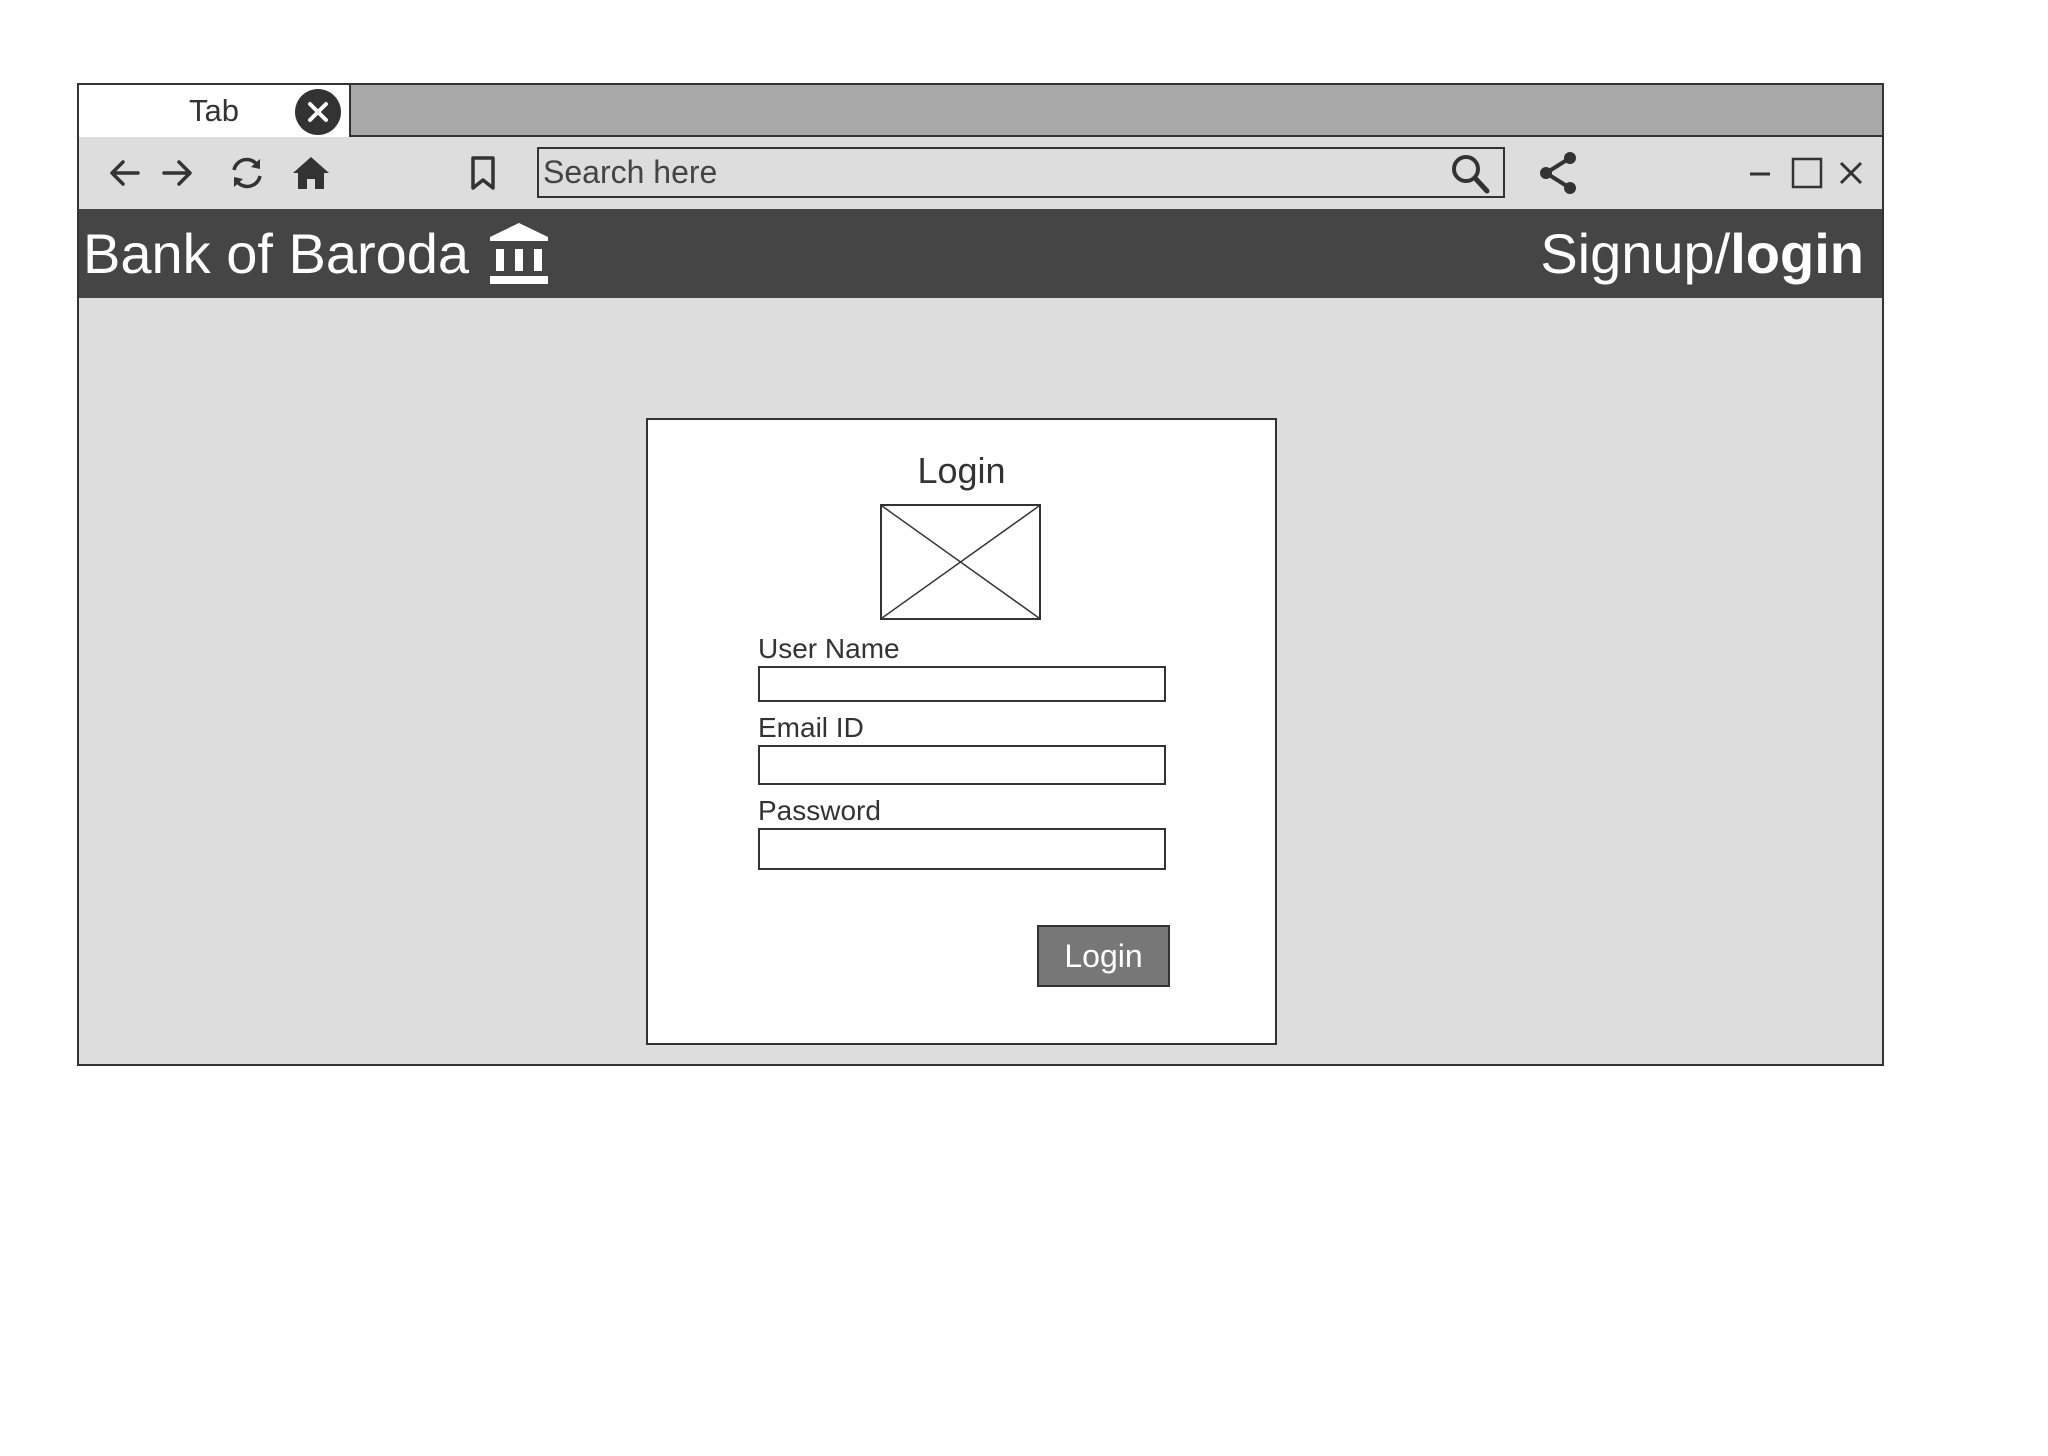  Describe the element at coordinates (1471, 174) in the screenshot. I see `search-icon` at that location.